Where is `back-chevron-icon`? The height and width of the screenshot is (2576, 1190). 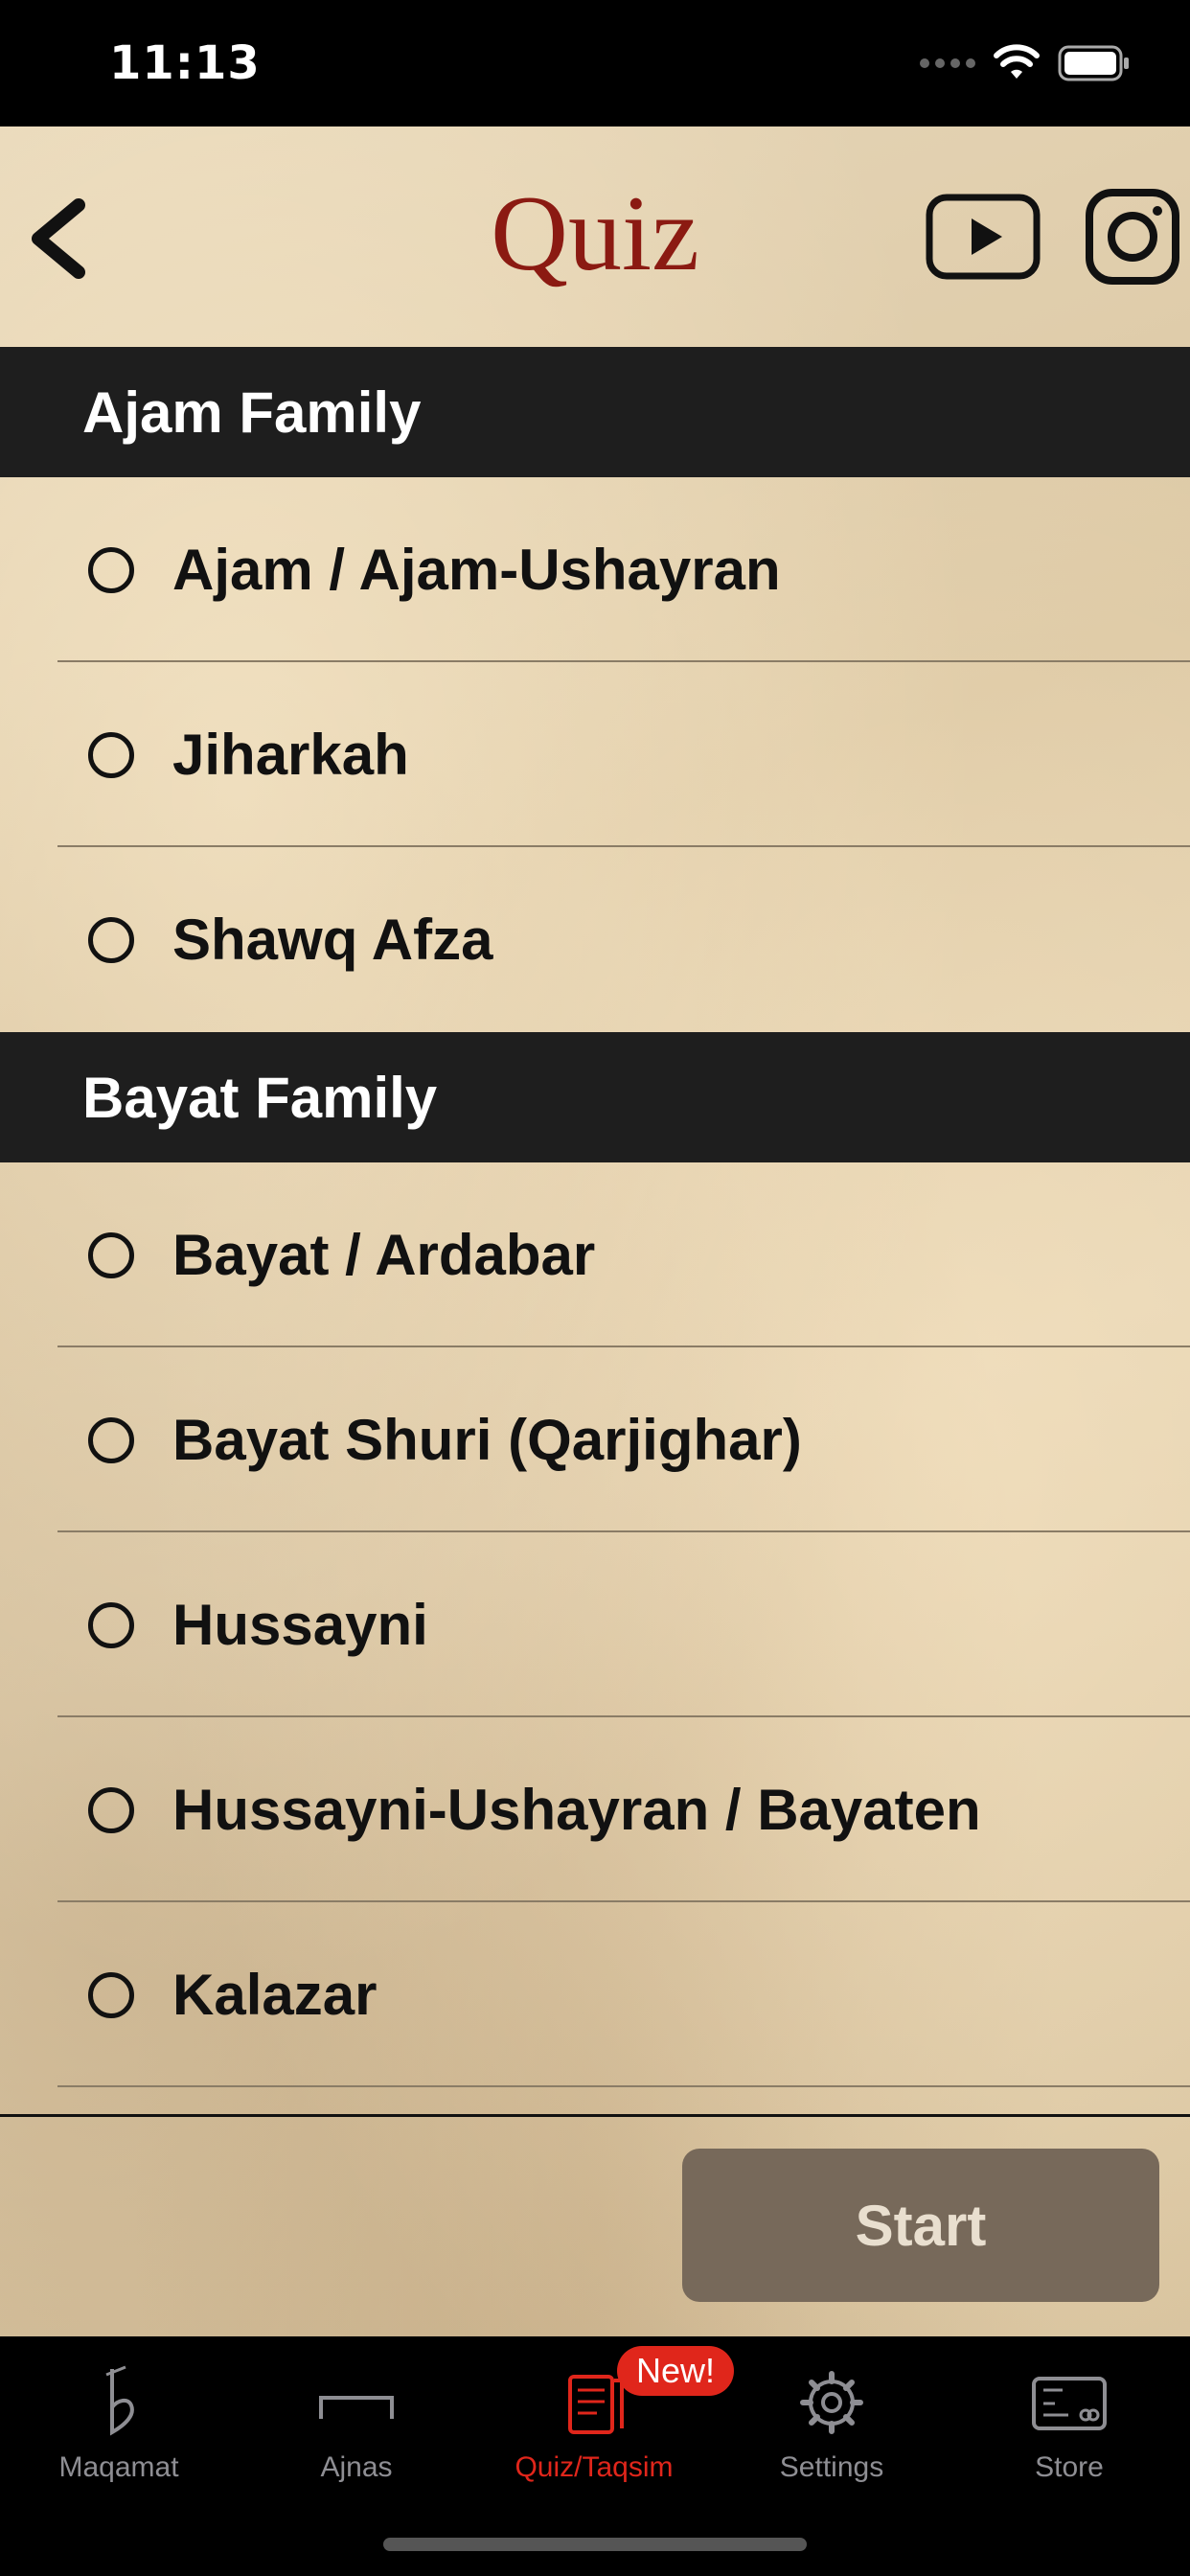 back-chevron-icon is located at coordinates (58, 238).